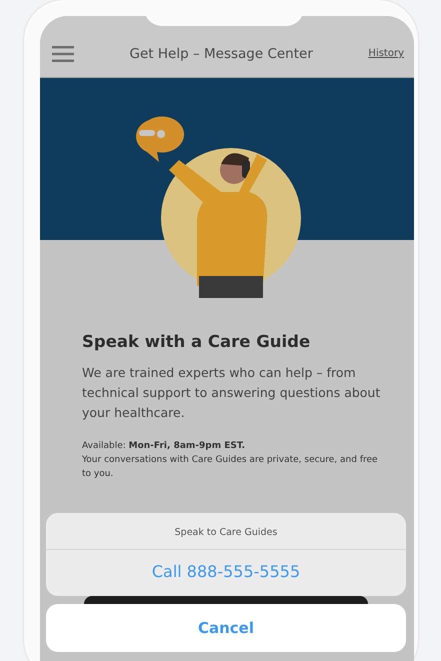  Describe the element at coordinates (230, 467) in the screenshot. I see `privacy-text: Your conversations with Care Guides are private, secure, and free to you.` at that location.